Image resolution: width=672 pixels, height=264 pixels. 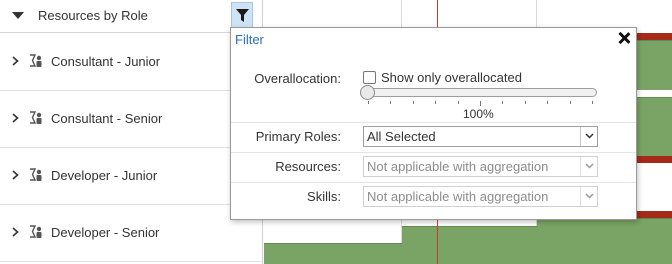 What do you see at coordinates (480, 92) in the screenshot?
I see `overallocation-slider-track` at bounding box center [480, 92].